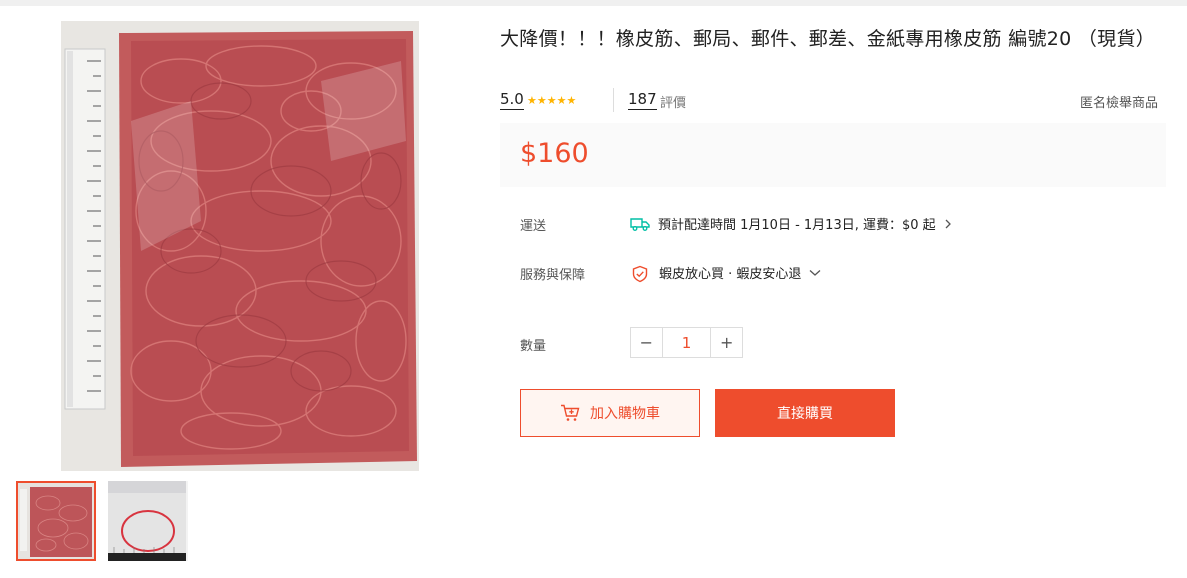 Image resolution: width=1187 pixels, height=578 pixels. I want to click on buy-now-button: 直接購買, so click(805, 413).